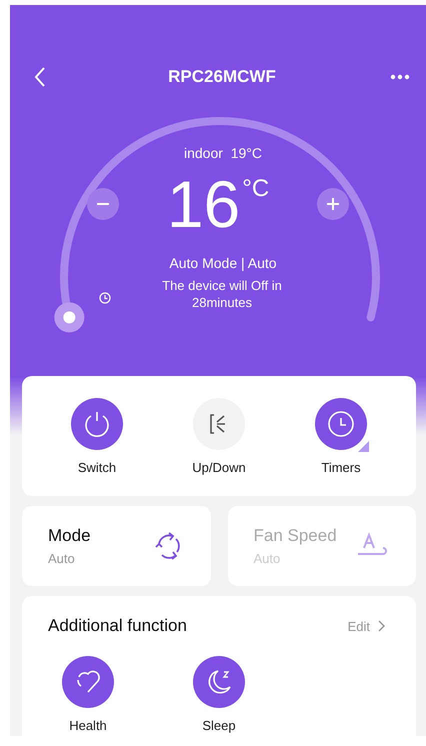 The height and width of the screenshot is (746, 426). I want to click on timer-button, so click(341, 424).